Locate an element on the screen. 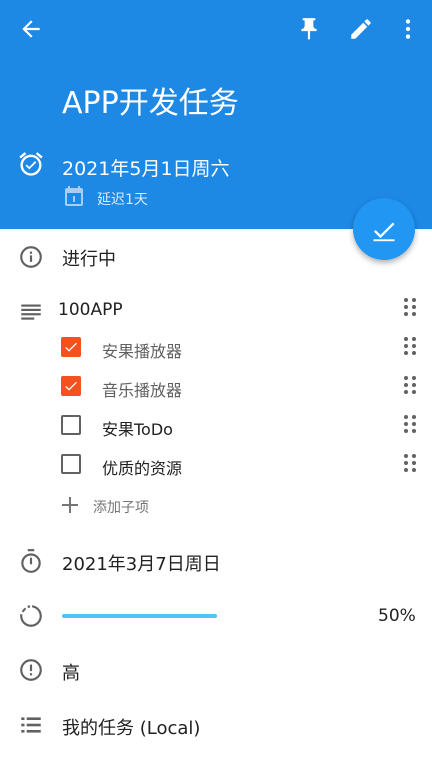  complete-fab-button is located at coordinates (384, 229).